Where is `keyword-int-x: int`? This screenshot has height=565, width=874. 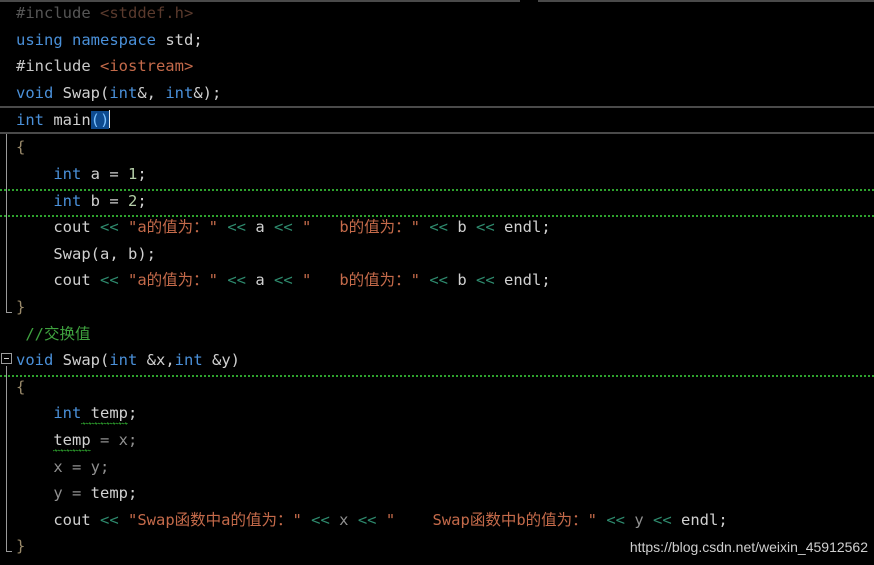 keyword-int-x: int is located at coordinates (123, 360).